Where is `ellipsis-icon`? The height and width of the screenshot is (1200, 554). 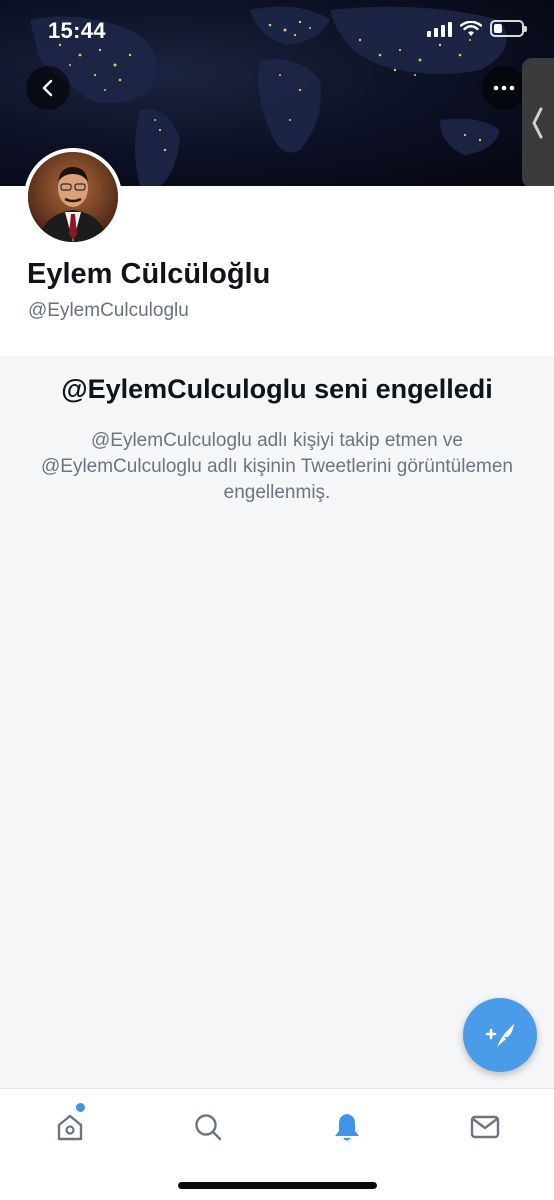
ellipsis-icon is located at coordinates (504, 88).